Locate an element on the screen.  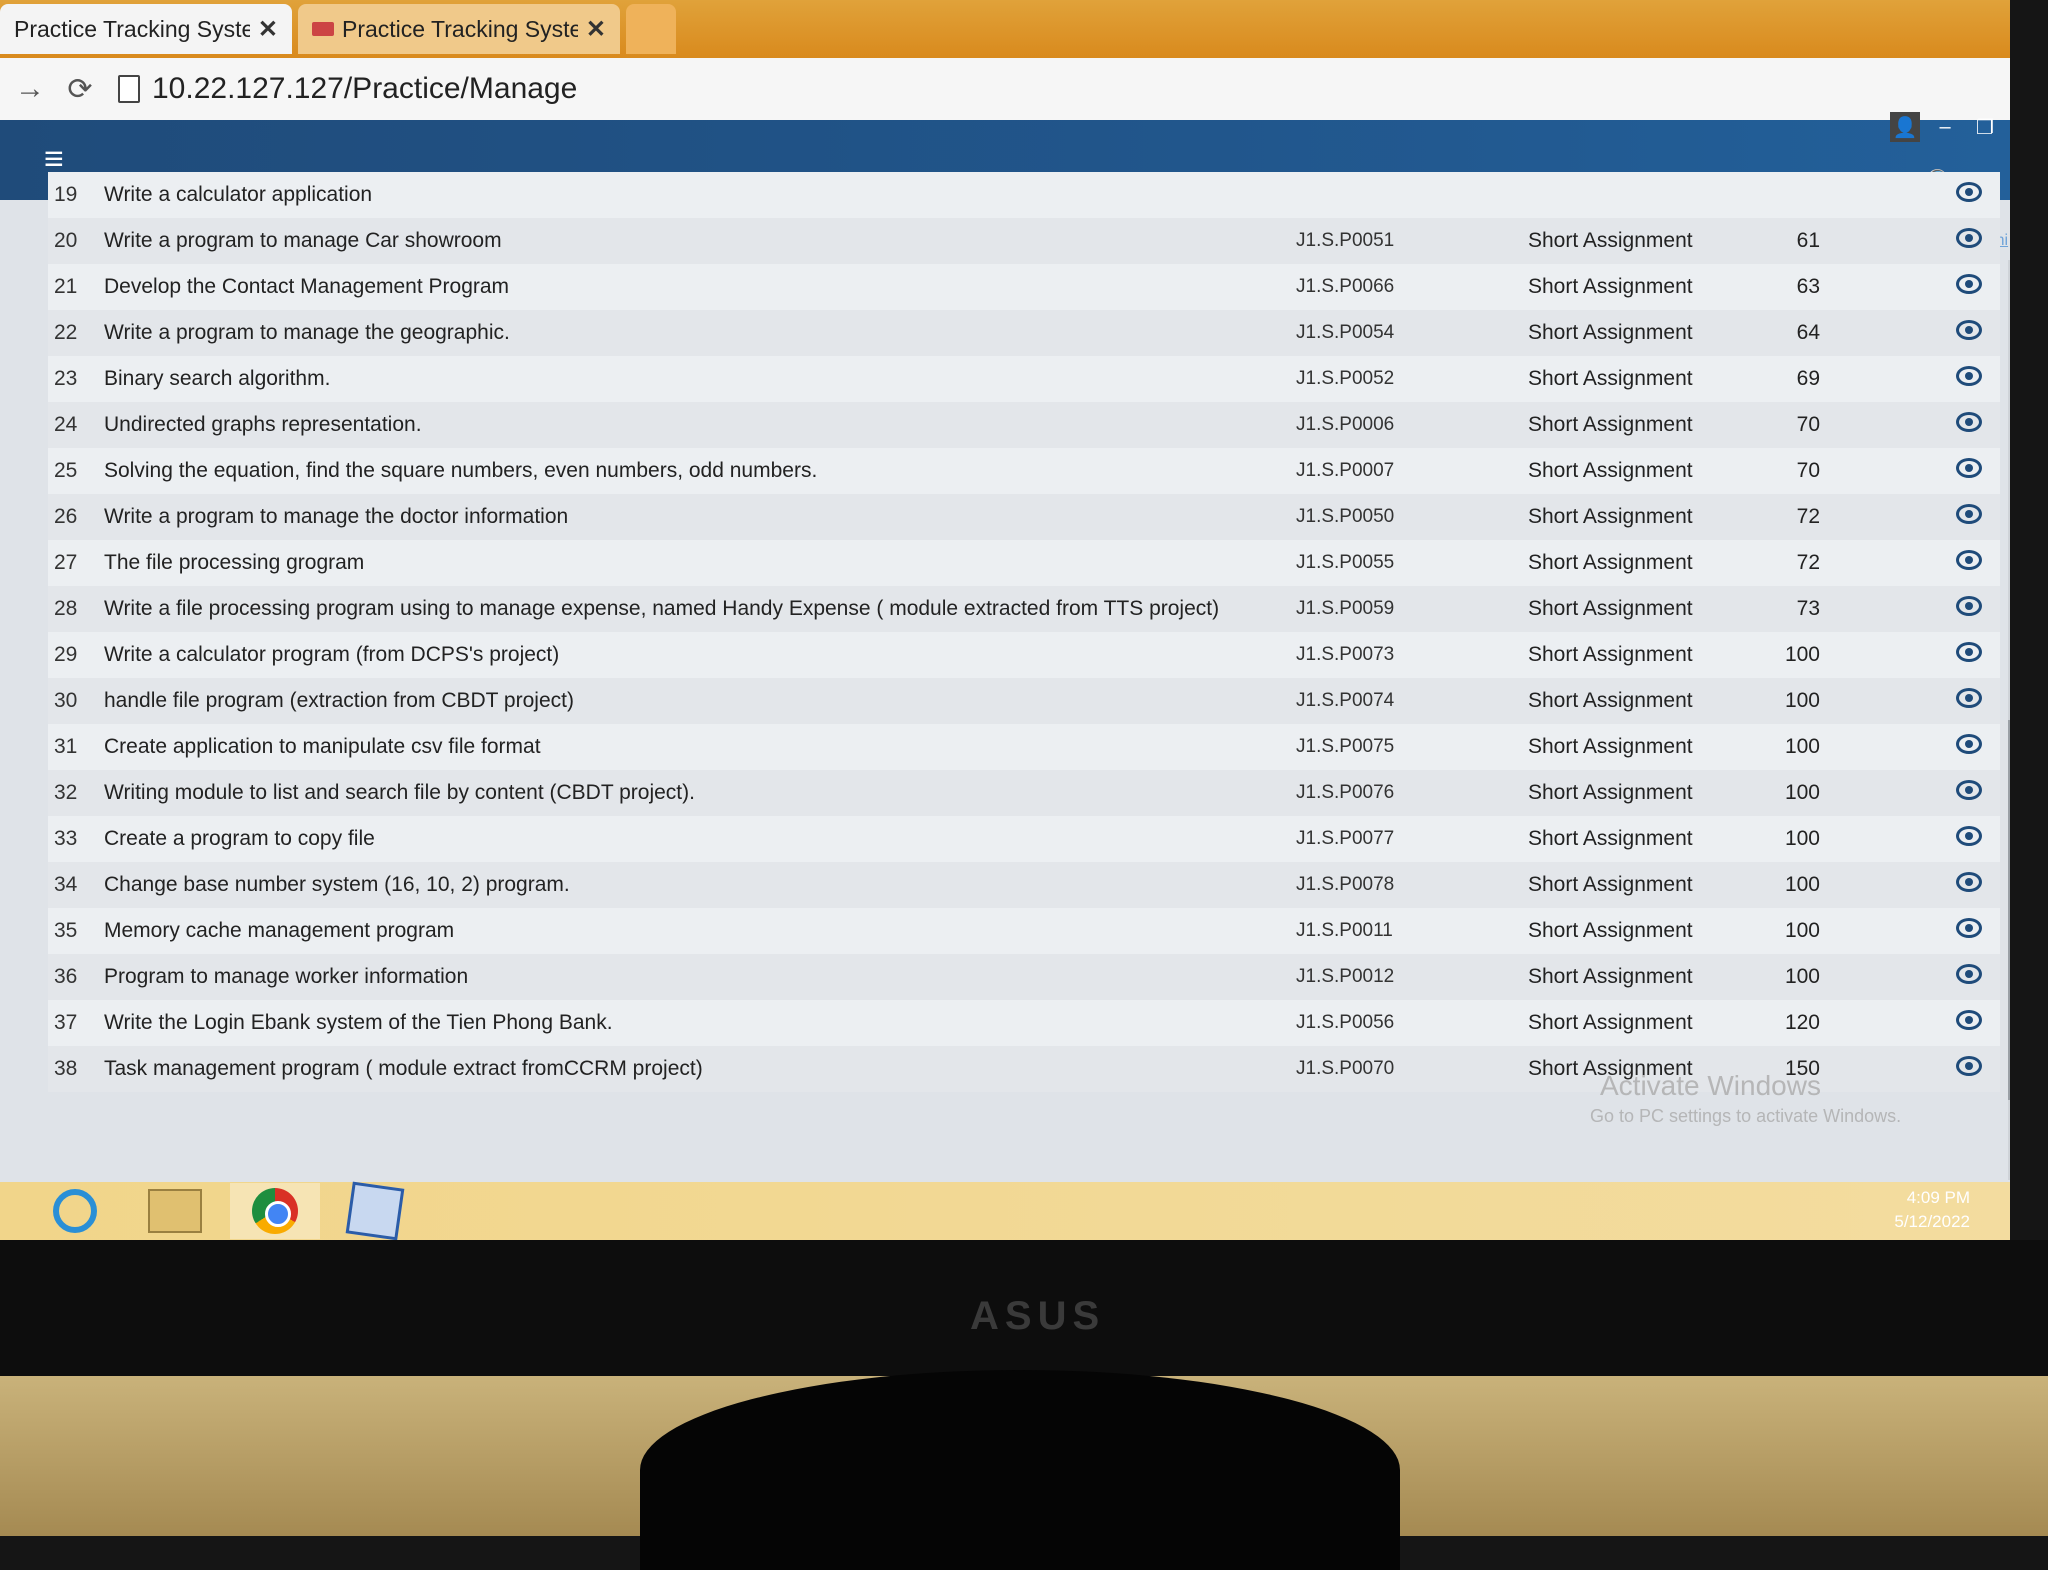
system-clock: 4:09 PM 5/12/2022 is located at coordinates (1932, 1210).